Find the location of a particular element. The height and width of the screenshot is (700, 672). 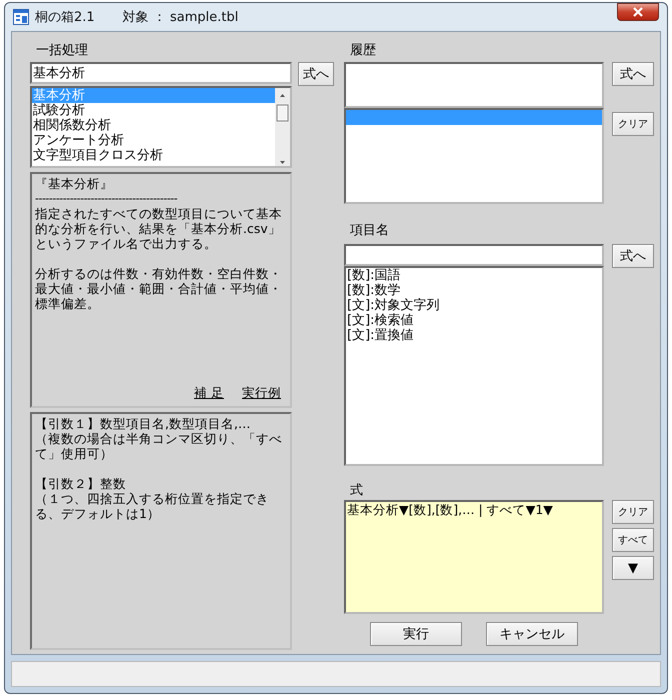

description-text: 分析するのは件数・有効件数・空白件数・最大値・最小値・範囲・合計値・平均値・標準偏差。 is located at coordinates (159, 288).